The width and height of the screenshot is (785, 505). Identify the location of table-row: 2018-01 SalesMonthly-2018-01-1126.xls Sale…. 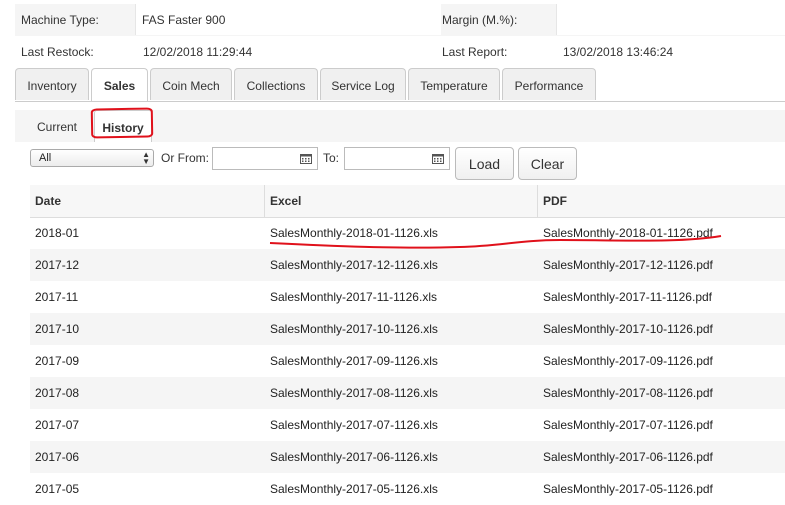
(407, 233).